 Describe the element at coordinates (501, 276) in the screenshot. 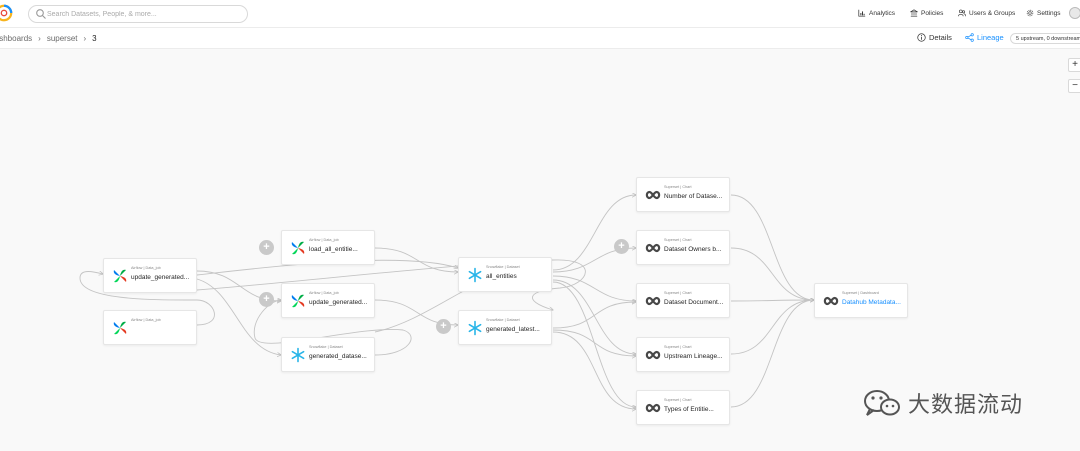

I see `node-name: all_entities` at that location.